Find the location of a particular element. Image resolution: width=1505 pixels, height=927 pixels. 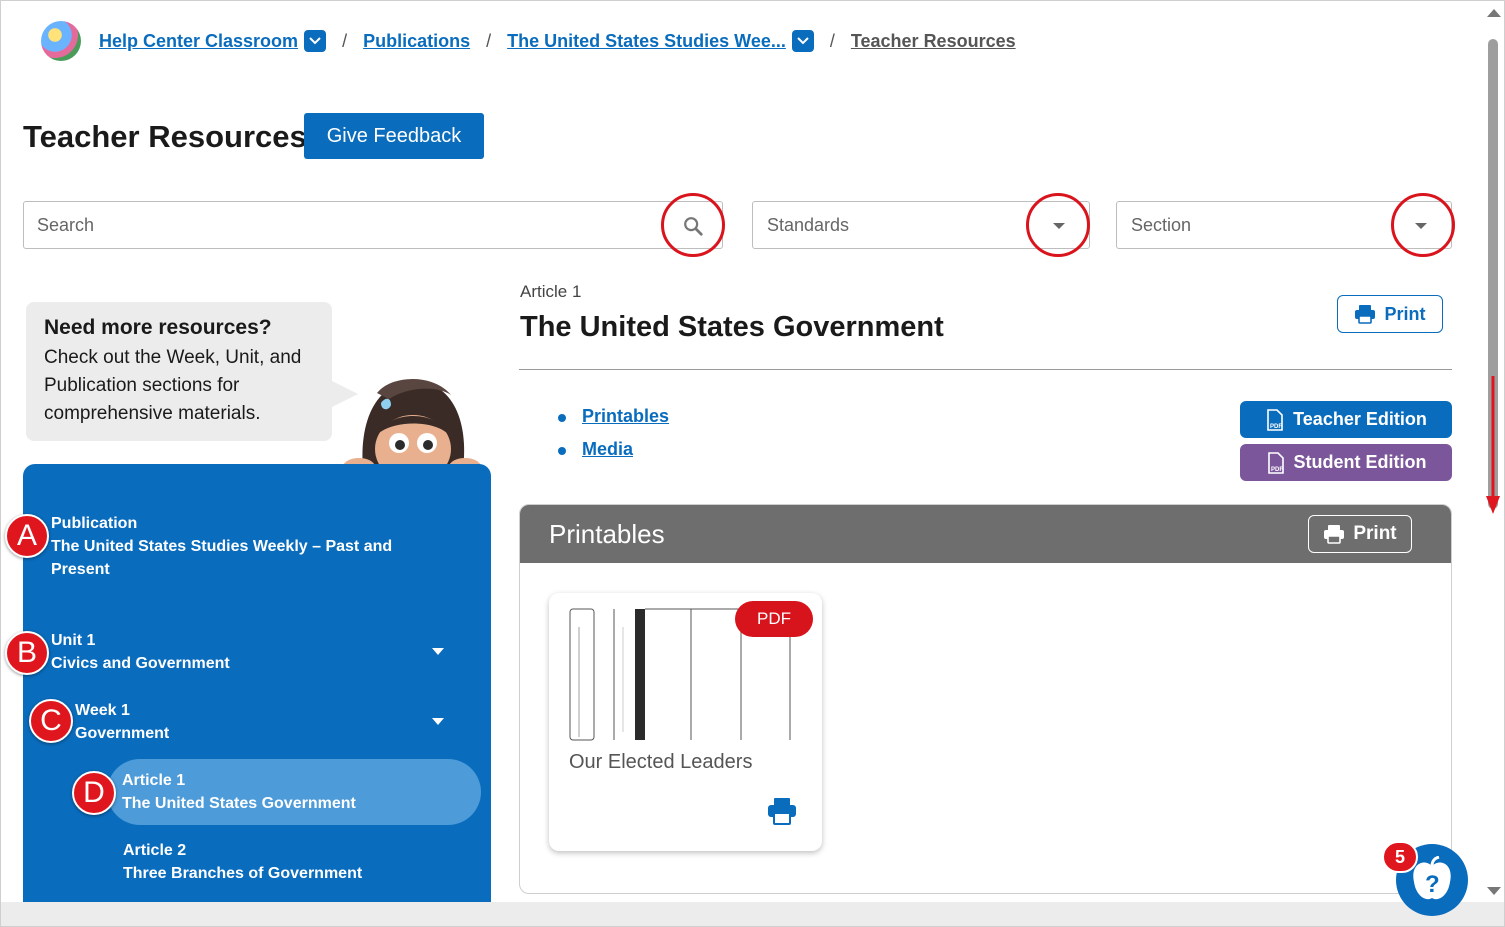

nav-week: Week 1 Government is located at coordinates (245, 722).